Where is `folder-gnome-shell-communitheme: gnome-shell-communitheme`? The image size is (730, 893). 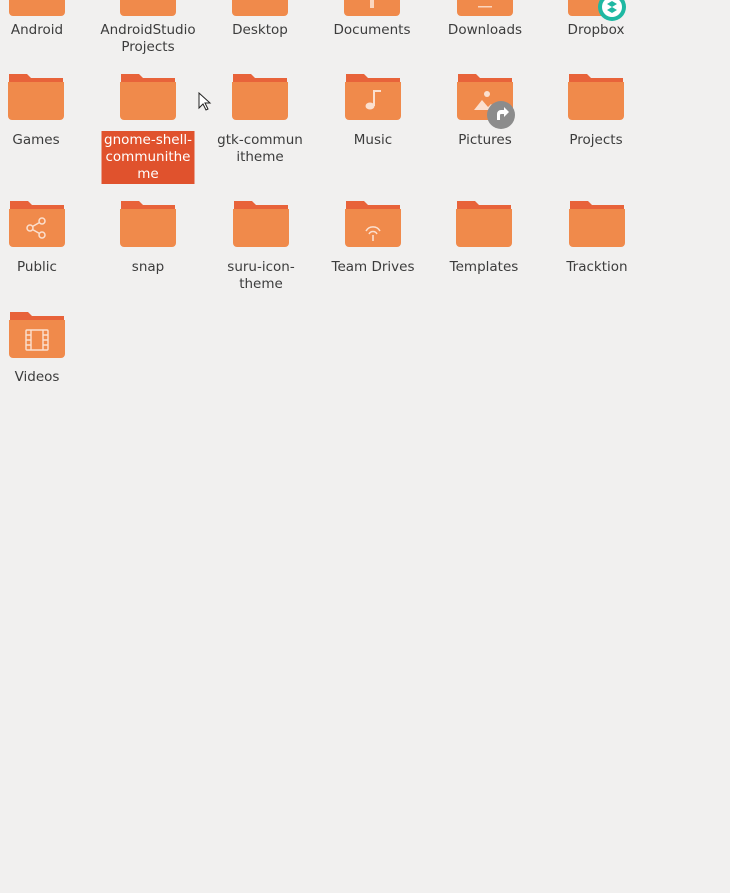
folder-gnome-shell-communitheme: gnome-shell-communitheme is located at coordinates (148, 128).